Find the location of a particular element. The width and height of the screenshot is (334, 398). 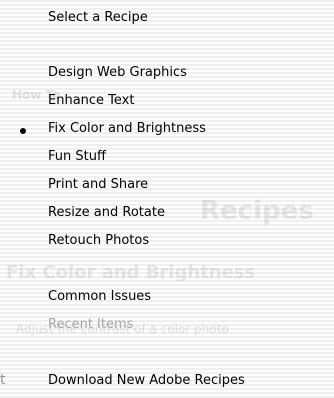

menu-item-download-new-adobe-recipes: Download New Adobe Recipes is located at coordinates (146, 381).